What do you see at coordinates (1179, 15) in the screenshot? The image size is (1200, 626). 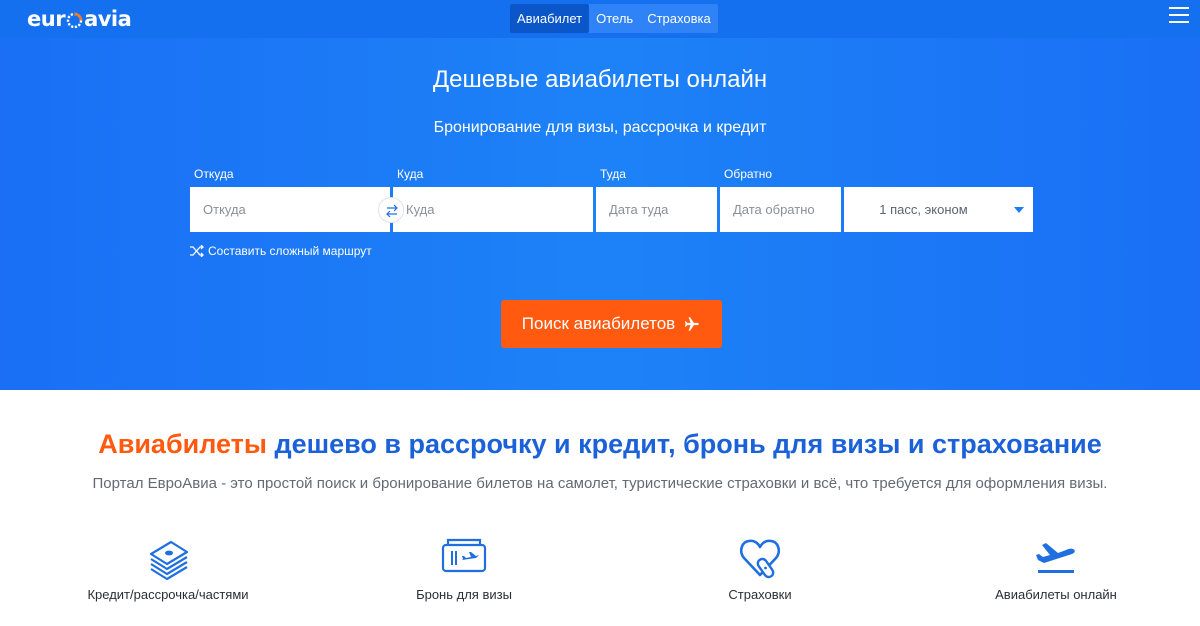 I see `hamburger-icon` at bounding box center [1179, 15].